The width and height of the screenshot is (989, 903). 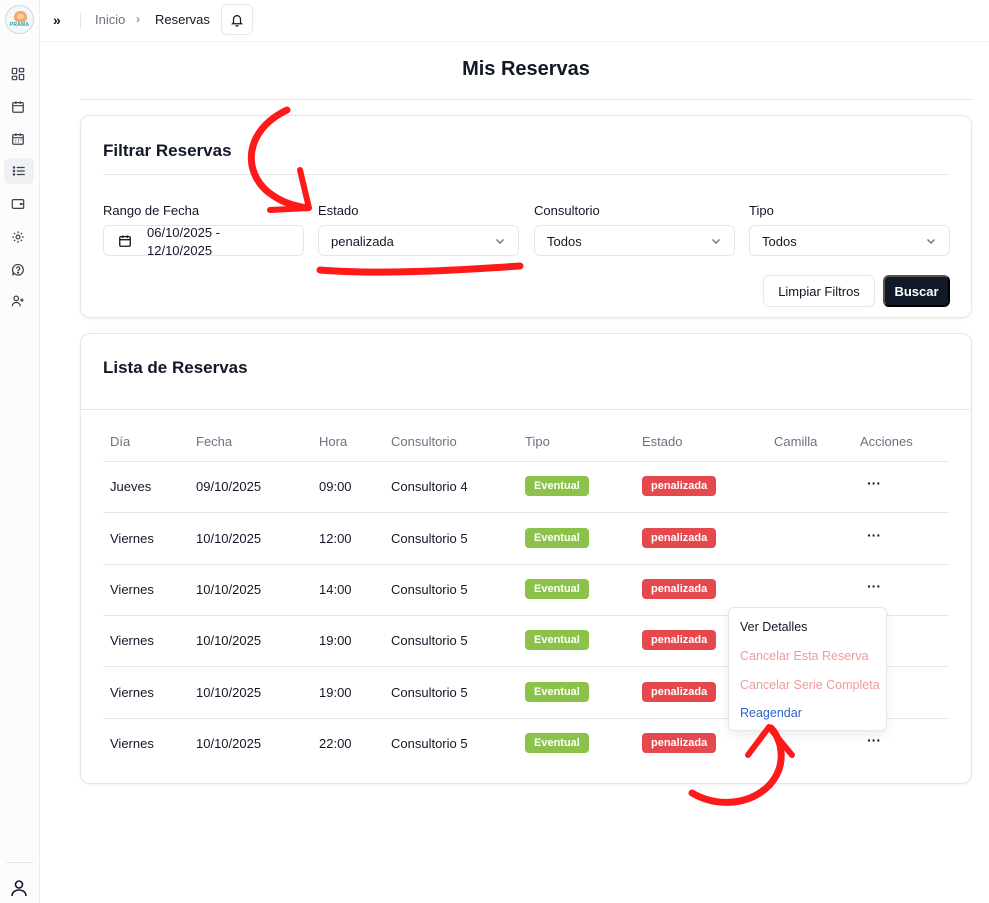 What do you see at coordinates (804, 656) in the screenshot?
I see `menu-cancelar-reserva: Cancelar Esta Reserva` at bounding box center [804, 656].